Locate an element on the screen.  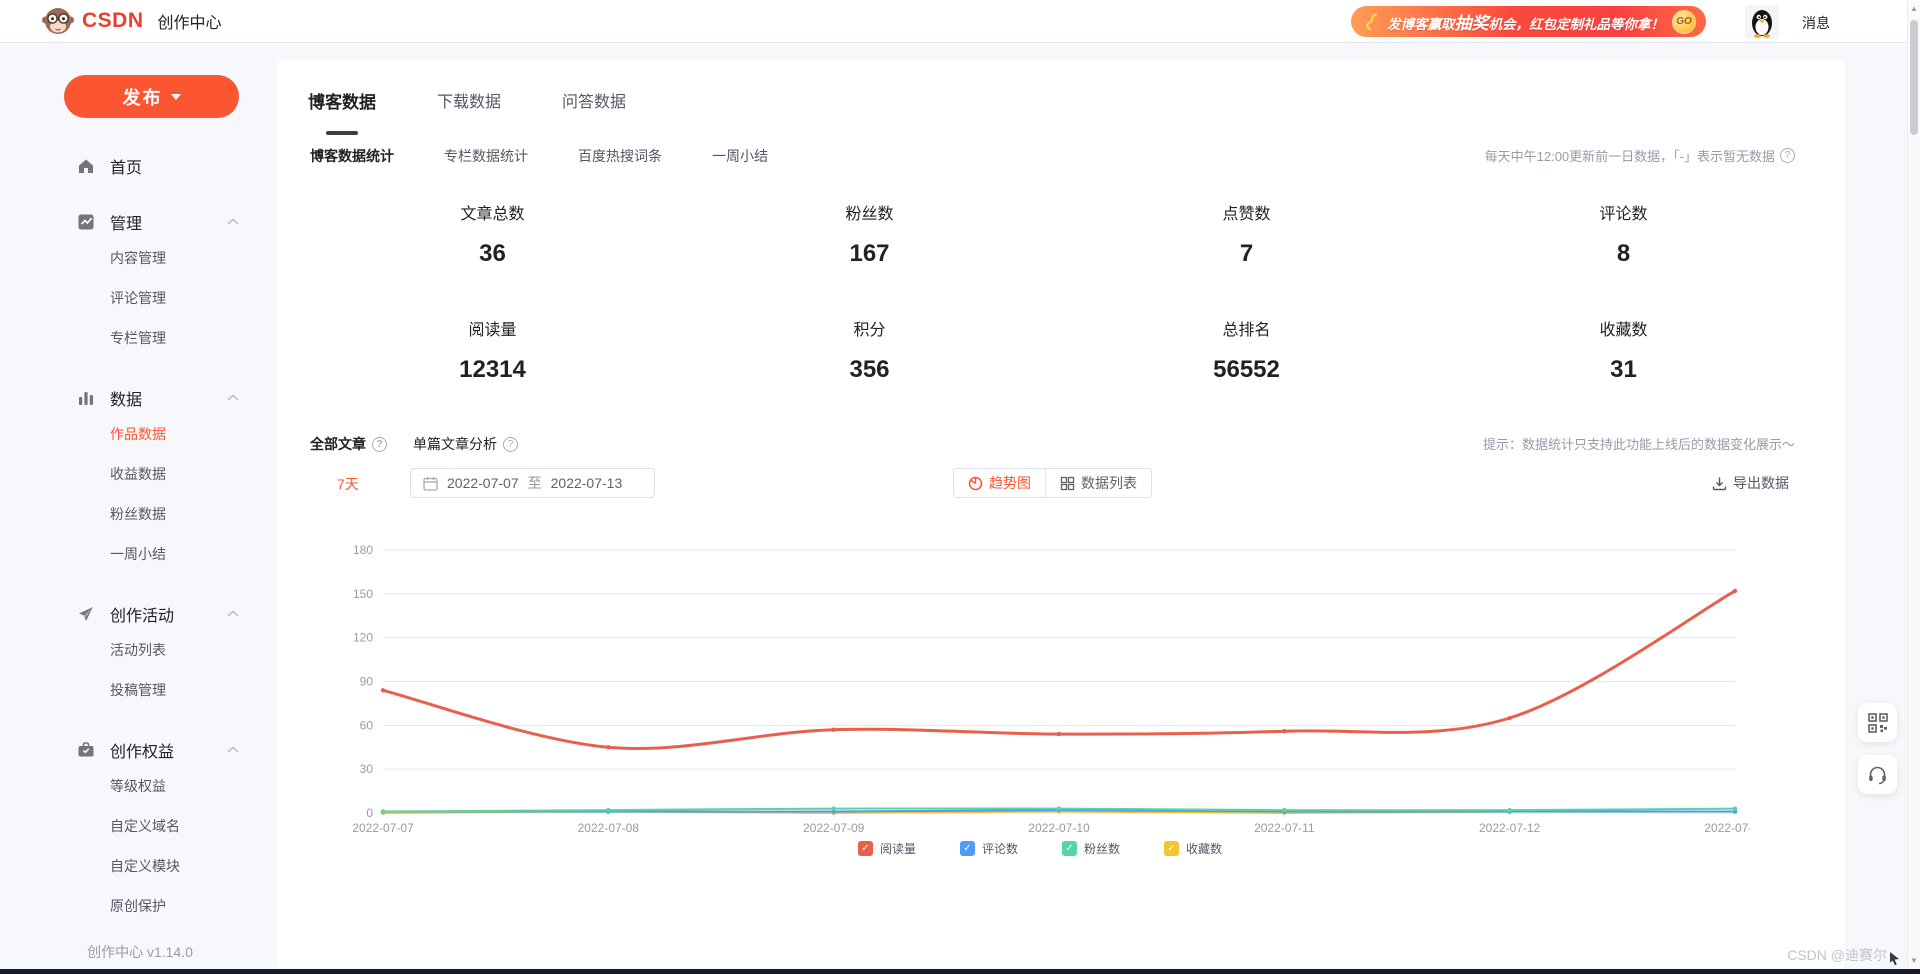
subtab-weekly: 一周小结 is located at coordinates (740, 156).